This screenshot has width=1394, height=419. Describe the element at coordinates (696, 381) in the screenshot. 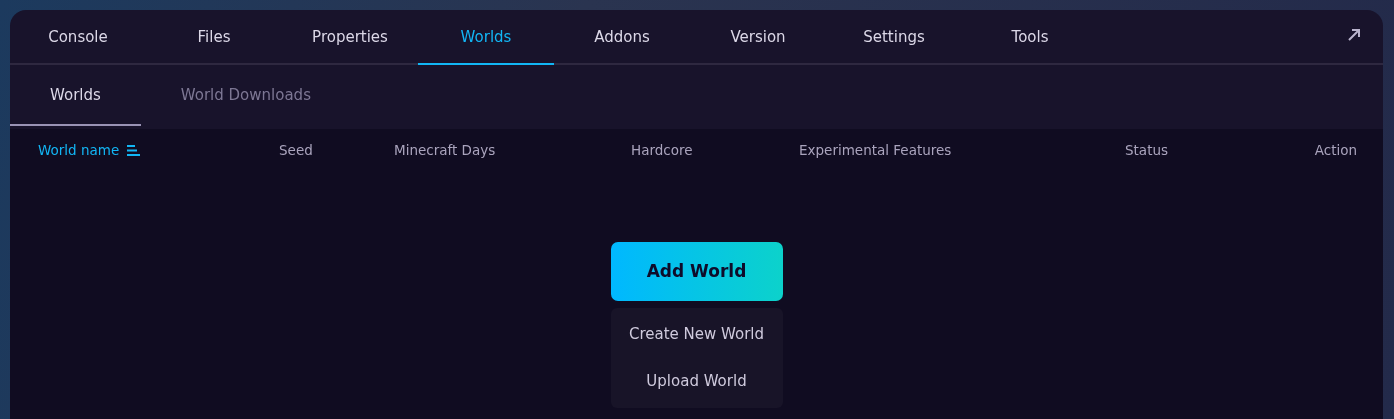

I see `menu-item: Upload World` at that location.